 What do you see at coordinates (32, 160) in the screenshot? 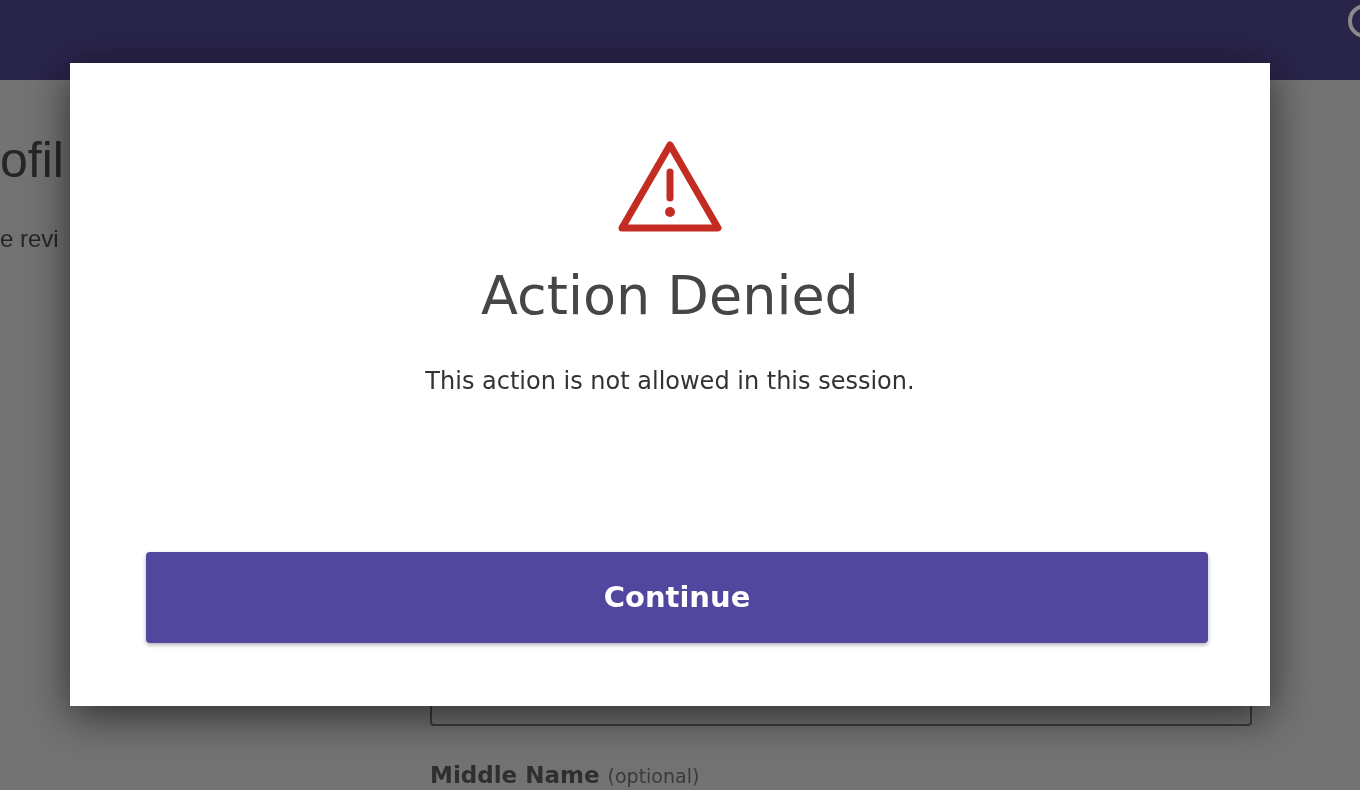
I see `page-heading: ofil` at bounding box center [32, 160].